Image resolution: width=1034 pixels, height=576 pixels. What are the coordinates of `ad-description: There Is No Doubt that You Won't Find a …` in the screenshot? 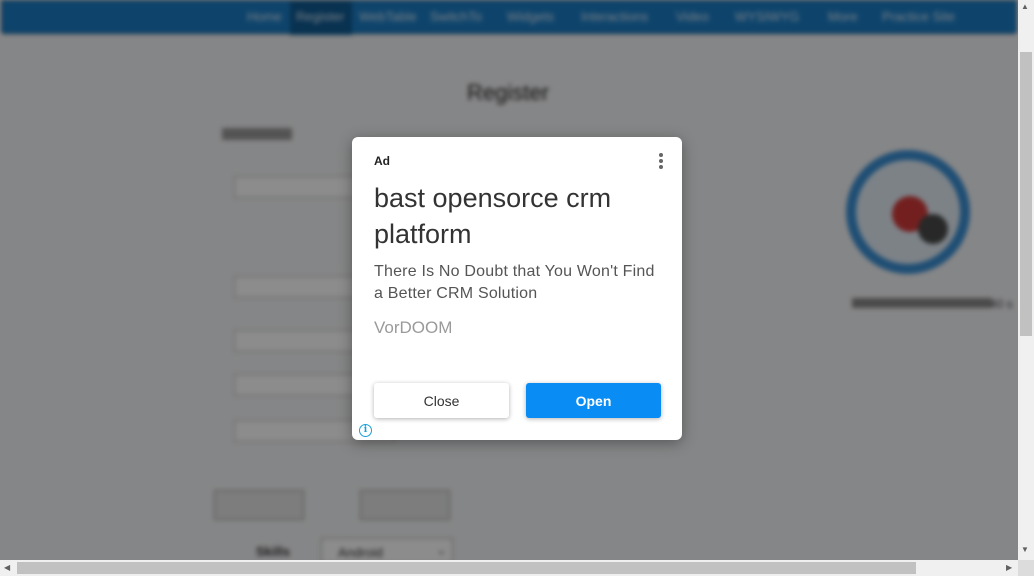 It's located at (514, 282).